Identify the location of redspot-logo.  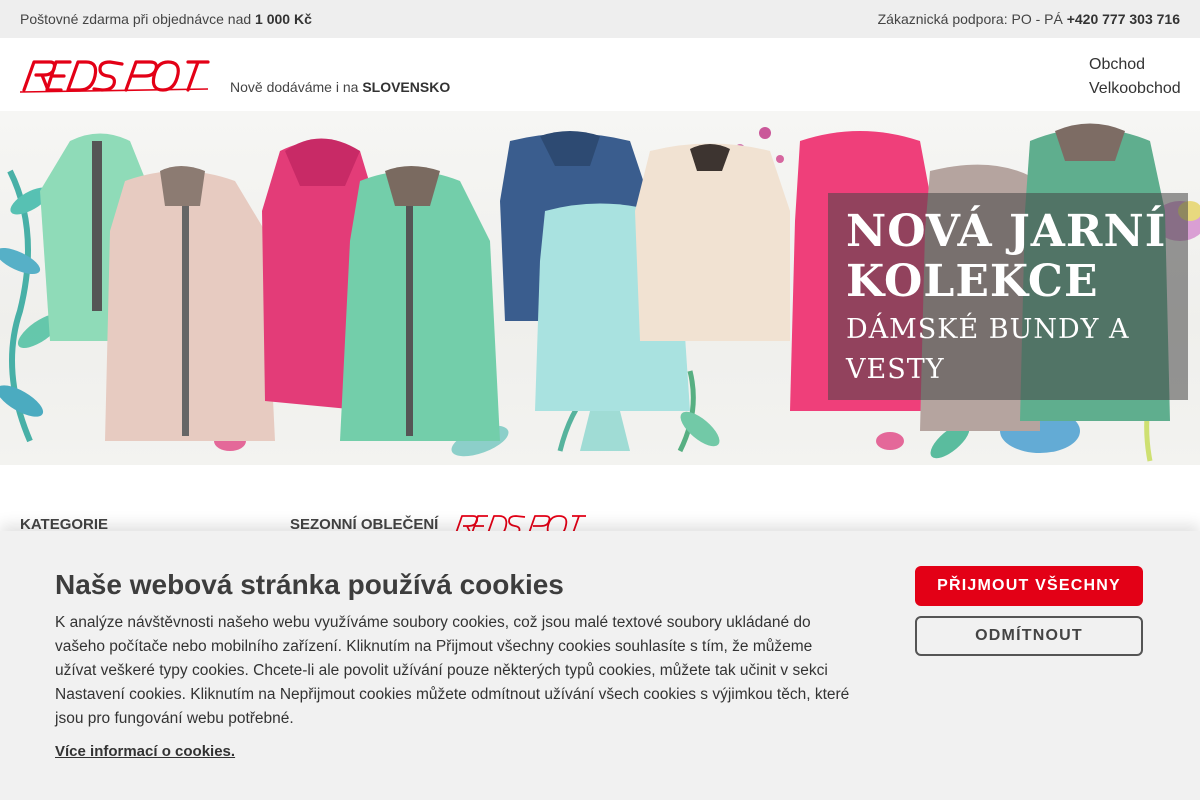
(114, 77).